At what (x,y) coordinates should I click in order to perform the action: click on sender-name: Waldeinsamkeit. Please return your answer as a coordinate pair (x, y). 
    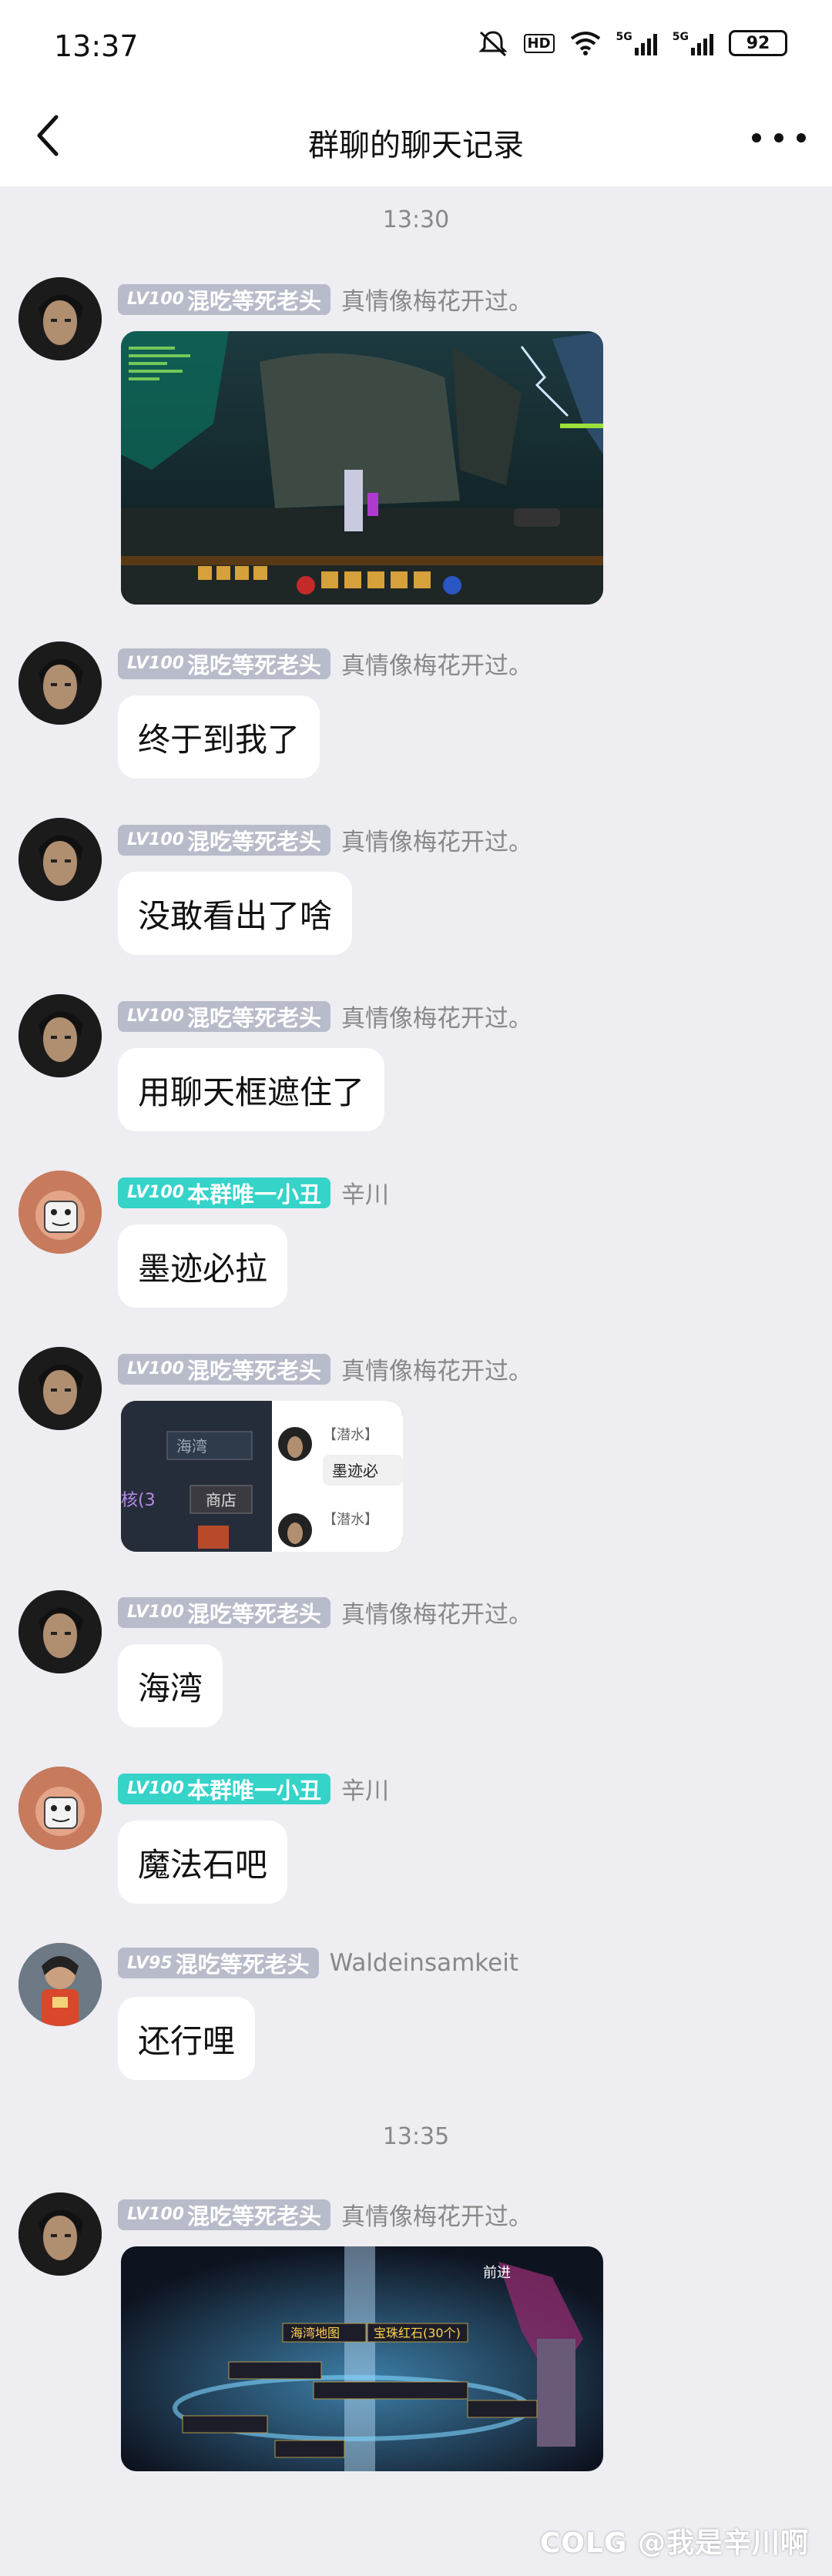
    Looking at the image, I should click on (423, 1963).